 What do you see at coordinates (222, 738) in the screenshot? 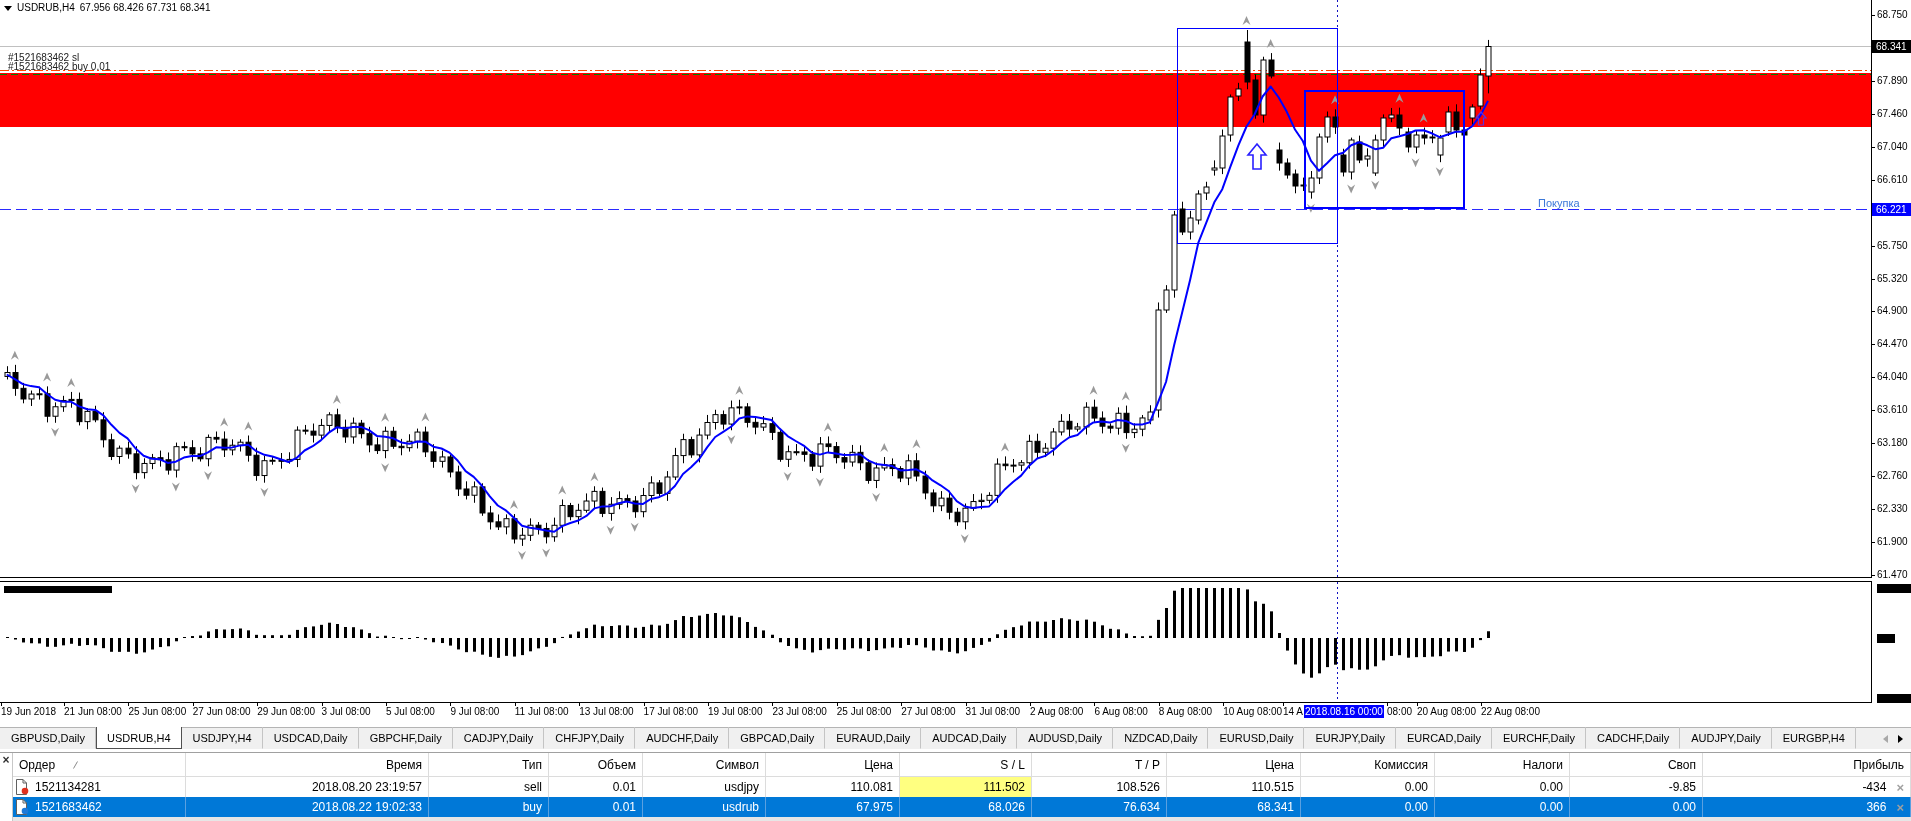
I see `chart-tab: USDJPY,H4` at bounding box center [222, 738].